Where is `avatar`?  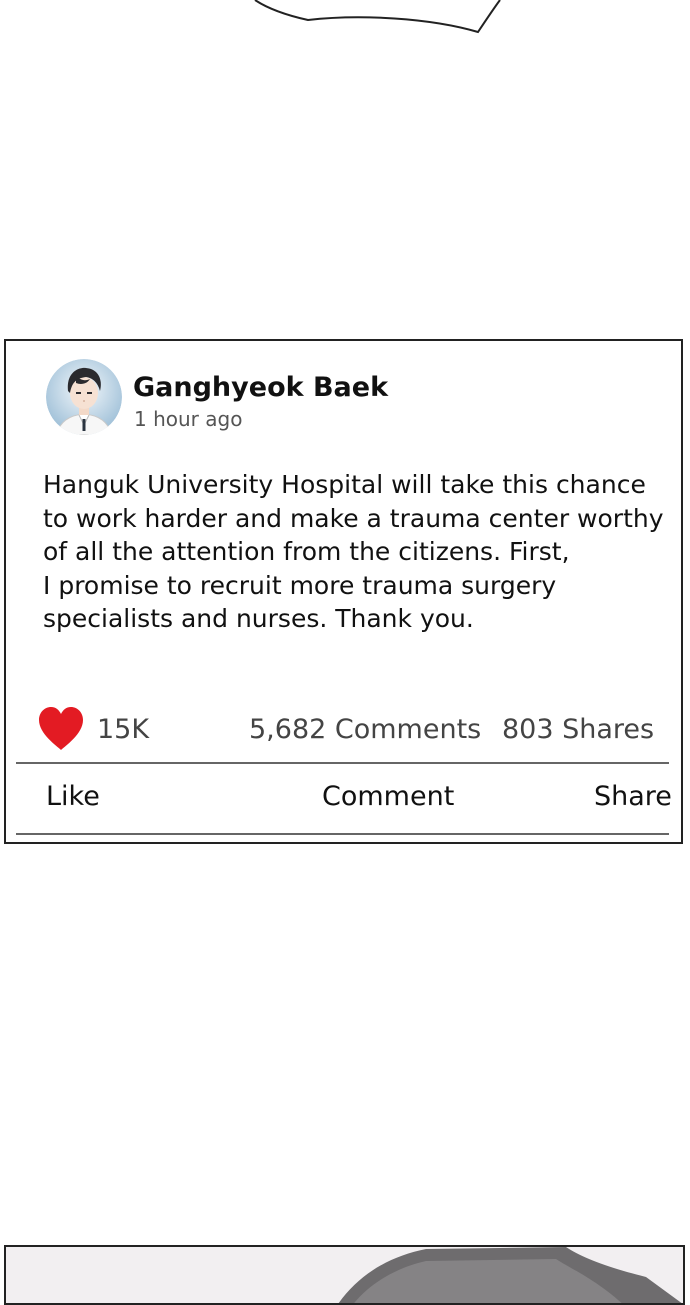
avatar is located at coordinates (84, 397).